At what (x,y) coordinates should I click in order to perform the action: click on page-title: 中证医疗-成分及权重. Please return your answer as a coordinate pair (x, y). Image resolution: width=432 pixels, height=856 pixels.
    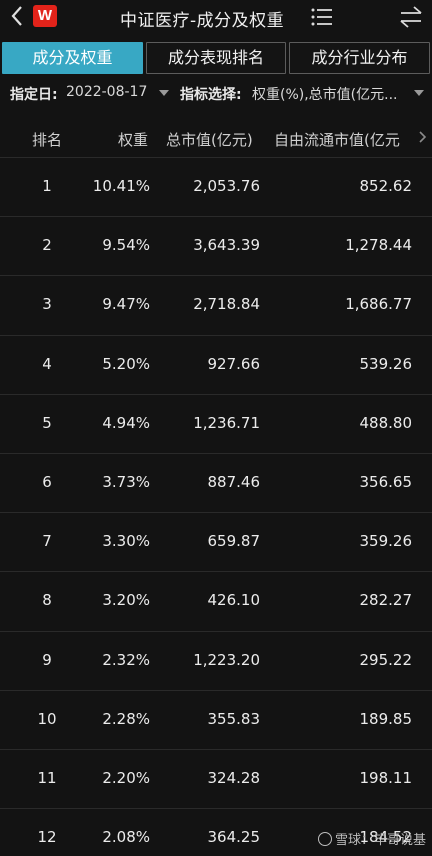
    Looking at the image, I should click on (202, 21).